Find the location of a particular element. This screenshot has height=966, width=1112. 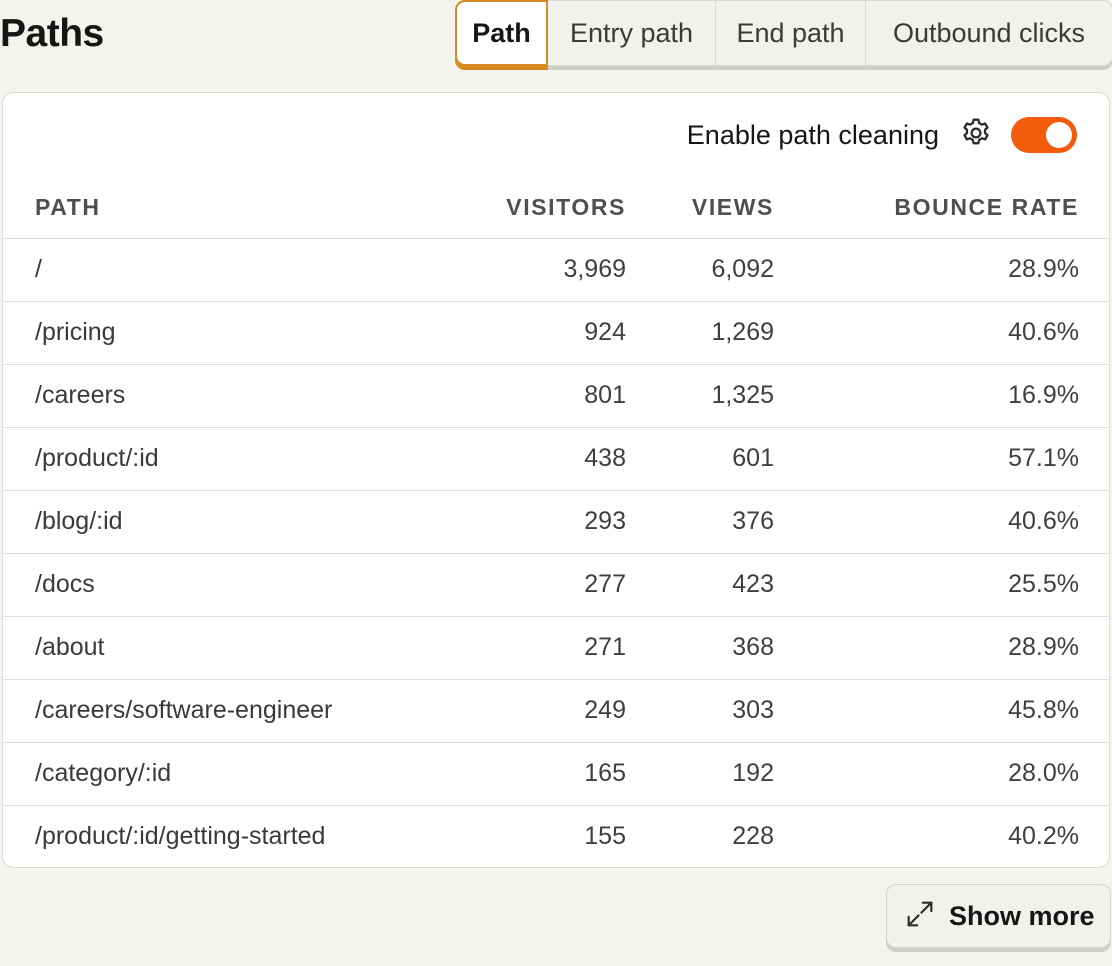

table-row: /product/:id 438 601 57.1% is located at coordinates (556, 459).